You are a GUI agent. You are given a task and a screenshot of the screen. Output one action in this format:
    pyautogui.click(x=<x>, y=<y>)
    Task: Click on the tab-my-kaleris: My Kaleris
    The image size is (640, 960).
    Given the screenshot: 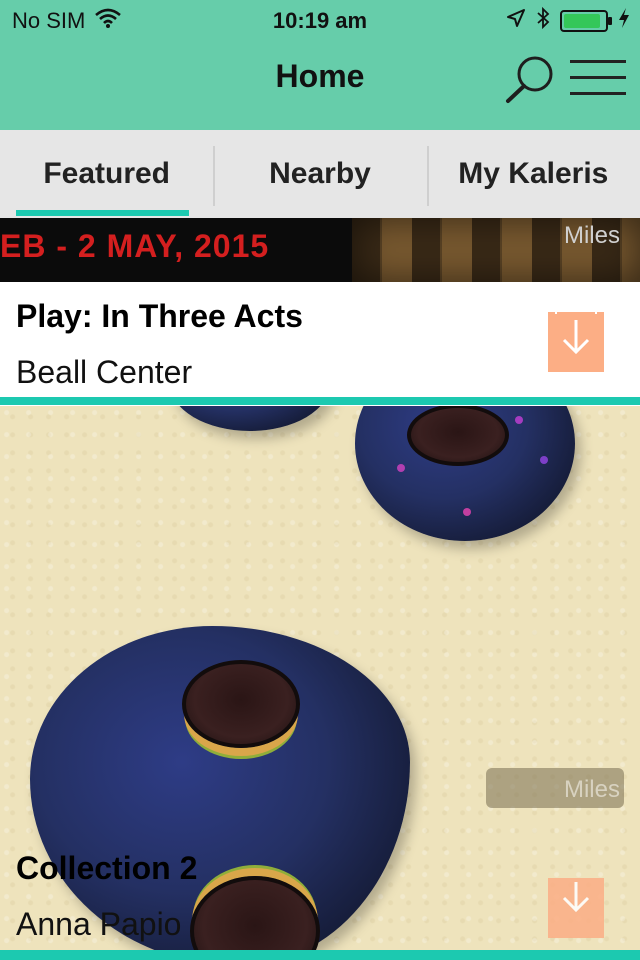 What is the action you would take?
    pyautogui.click(x=533, y=174)
    